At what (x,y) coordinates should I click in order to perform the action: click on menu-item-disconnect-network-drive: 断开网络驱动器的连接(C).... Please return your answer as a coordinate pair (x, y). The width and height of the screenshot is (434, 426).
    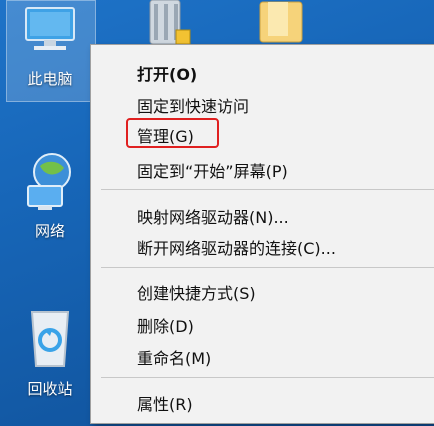
    Looking at the image, I should click on (236, 247).